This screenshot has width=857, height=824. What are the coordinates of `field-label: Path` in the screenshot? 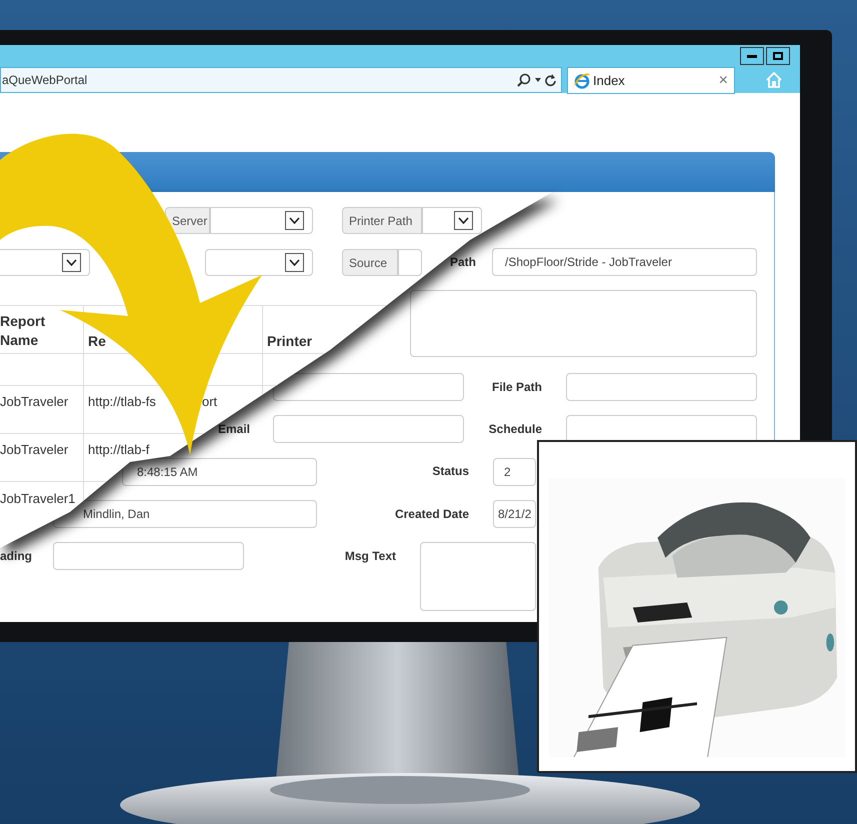 It's located at (463, 262).